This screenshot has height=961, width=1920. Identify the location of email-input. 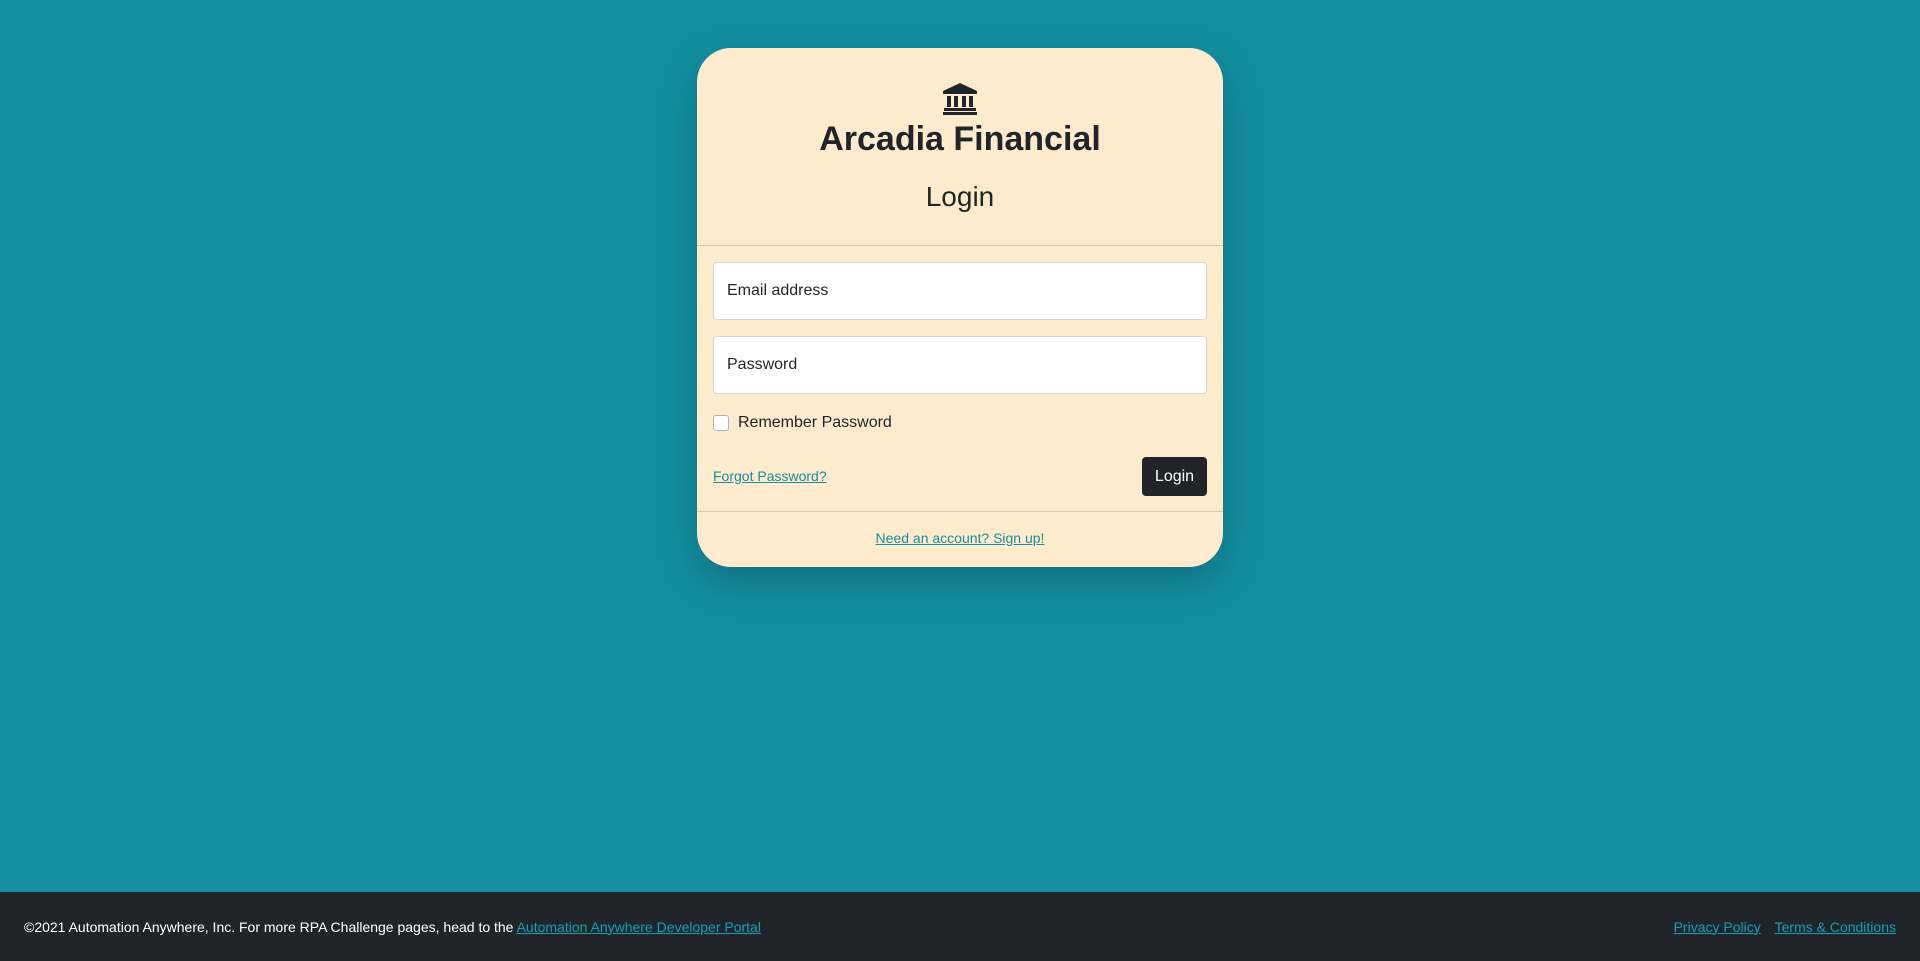
(960, 291).